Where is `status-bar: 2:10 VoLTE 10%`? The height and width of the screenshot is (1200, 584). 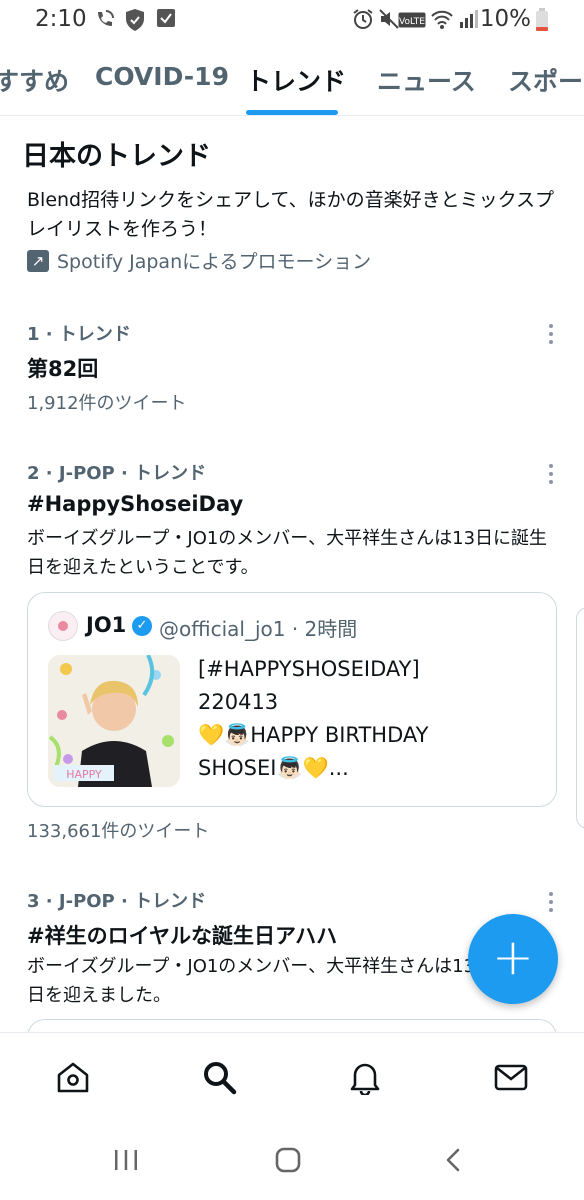
status-bar: 2:10 VoLTE 10% is located at coordinates (292, 21).